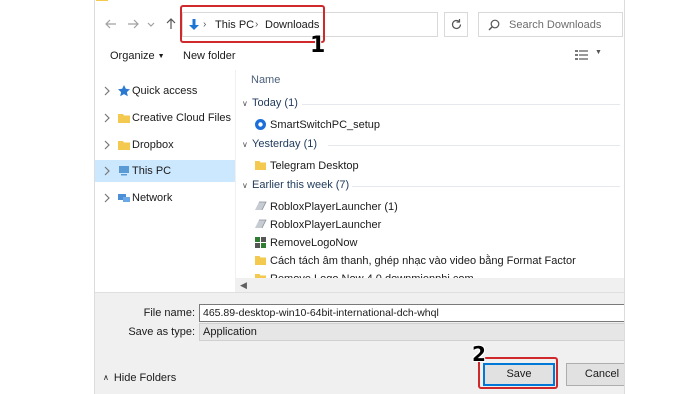  I want to click on organize-button: Organize ▼, so click(137, 56).